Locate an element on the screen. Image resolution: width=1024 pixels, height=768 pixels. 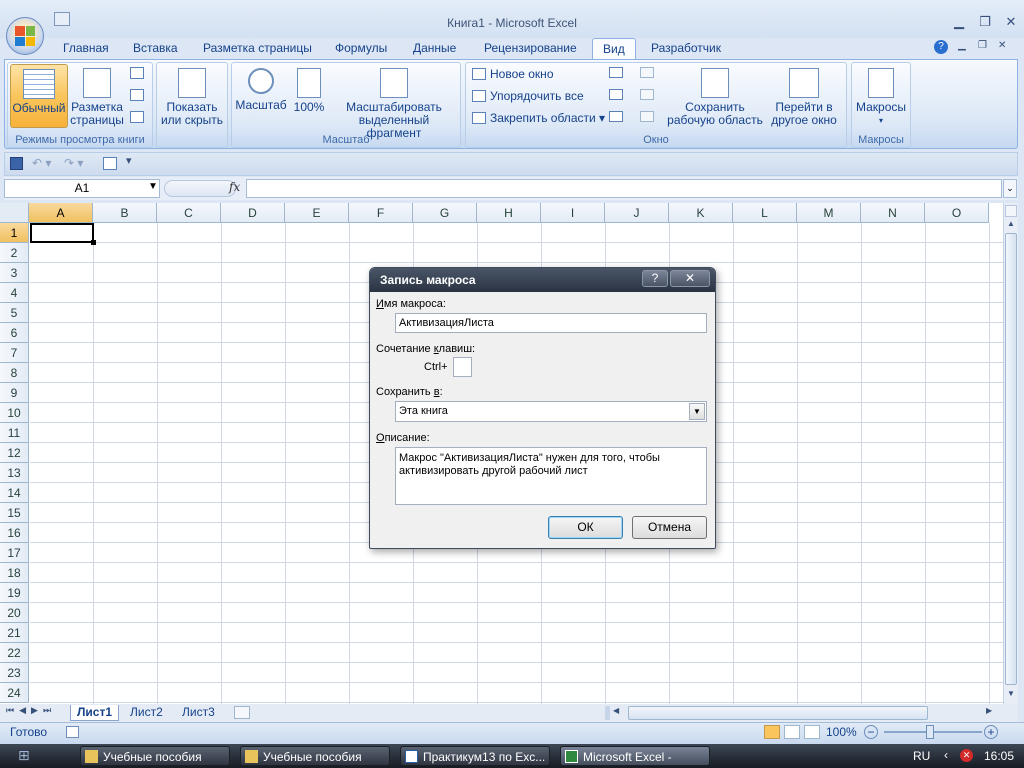
view-side-by-side-icon is located at coordinates (647, 72).